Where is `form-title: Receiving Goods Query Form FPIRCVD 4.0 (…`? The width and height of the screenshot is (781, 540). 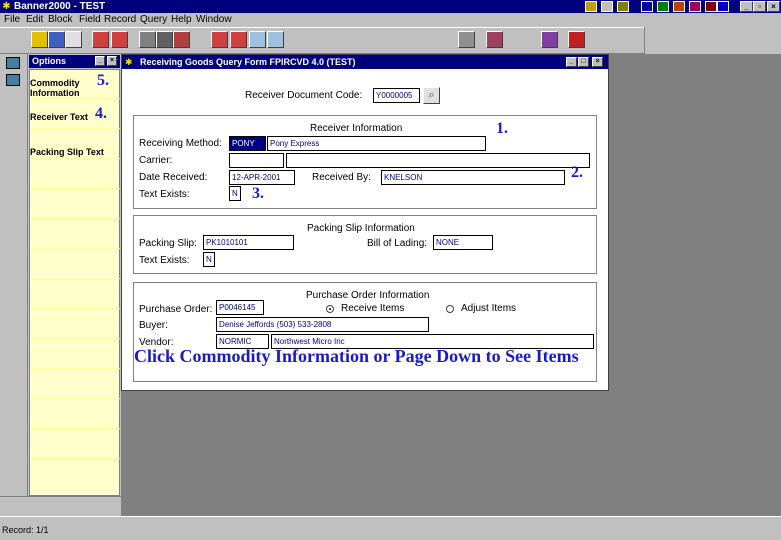
form-title: Receiving Goods Query Form FPIRCVD 4.0 (… is located at coordinates (248, 62).